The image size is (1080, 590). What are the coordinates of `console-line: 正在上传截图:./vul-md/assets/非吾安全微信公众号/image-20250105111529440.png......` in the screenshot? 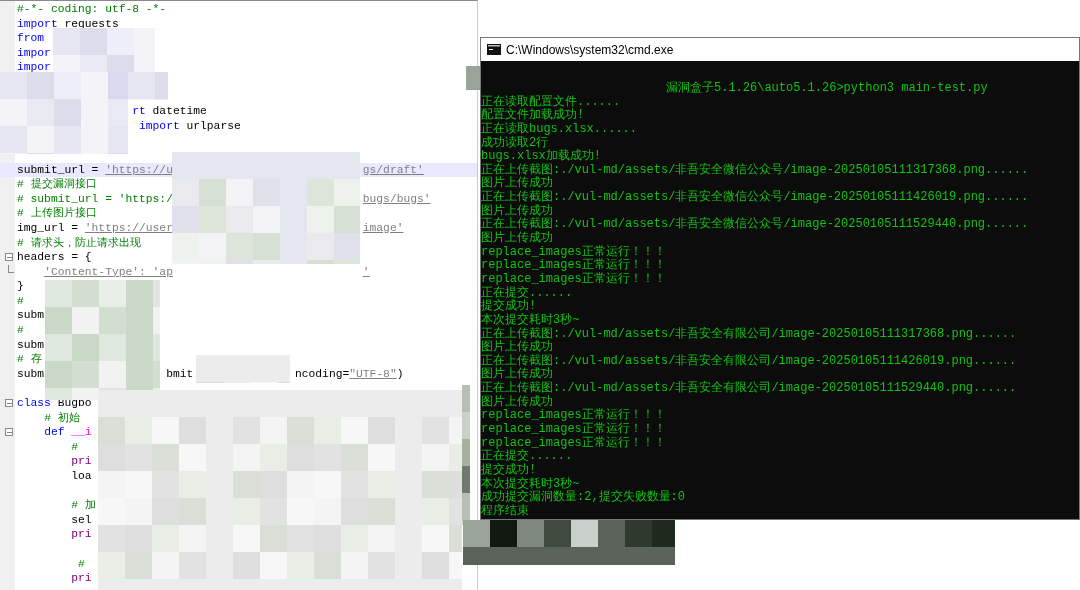 It's located at (755, 225).